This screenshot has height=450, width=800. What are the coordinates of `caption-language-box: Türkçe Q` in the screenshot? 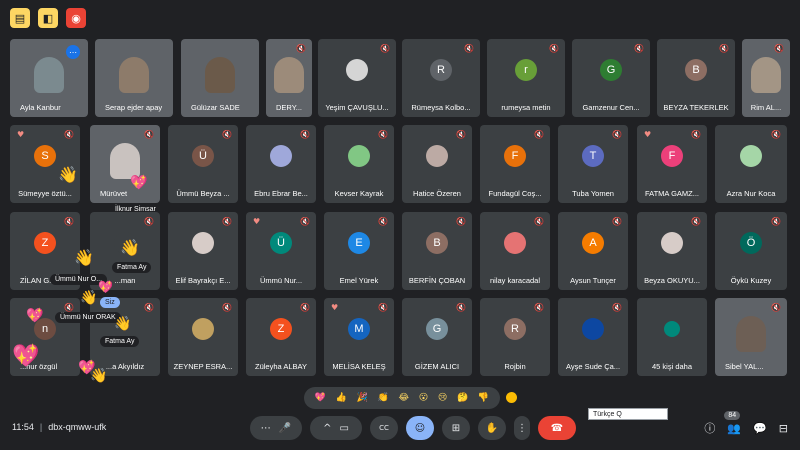 It's located at (628, 414).